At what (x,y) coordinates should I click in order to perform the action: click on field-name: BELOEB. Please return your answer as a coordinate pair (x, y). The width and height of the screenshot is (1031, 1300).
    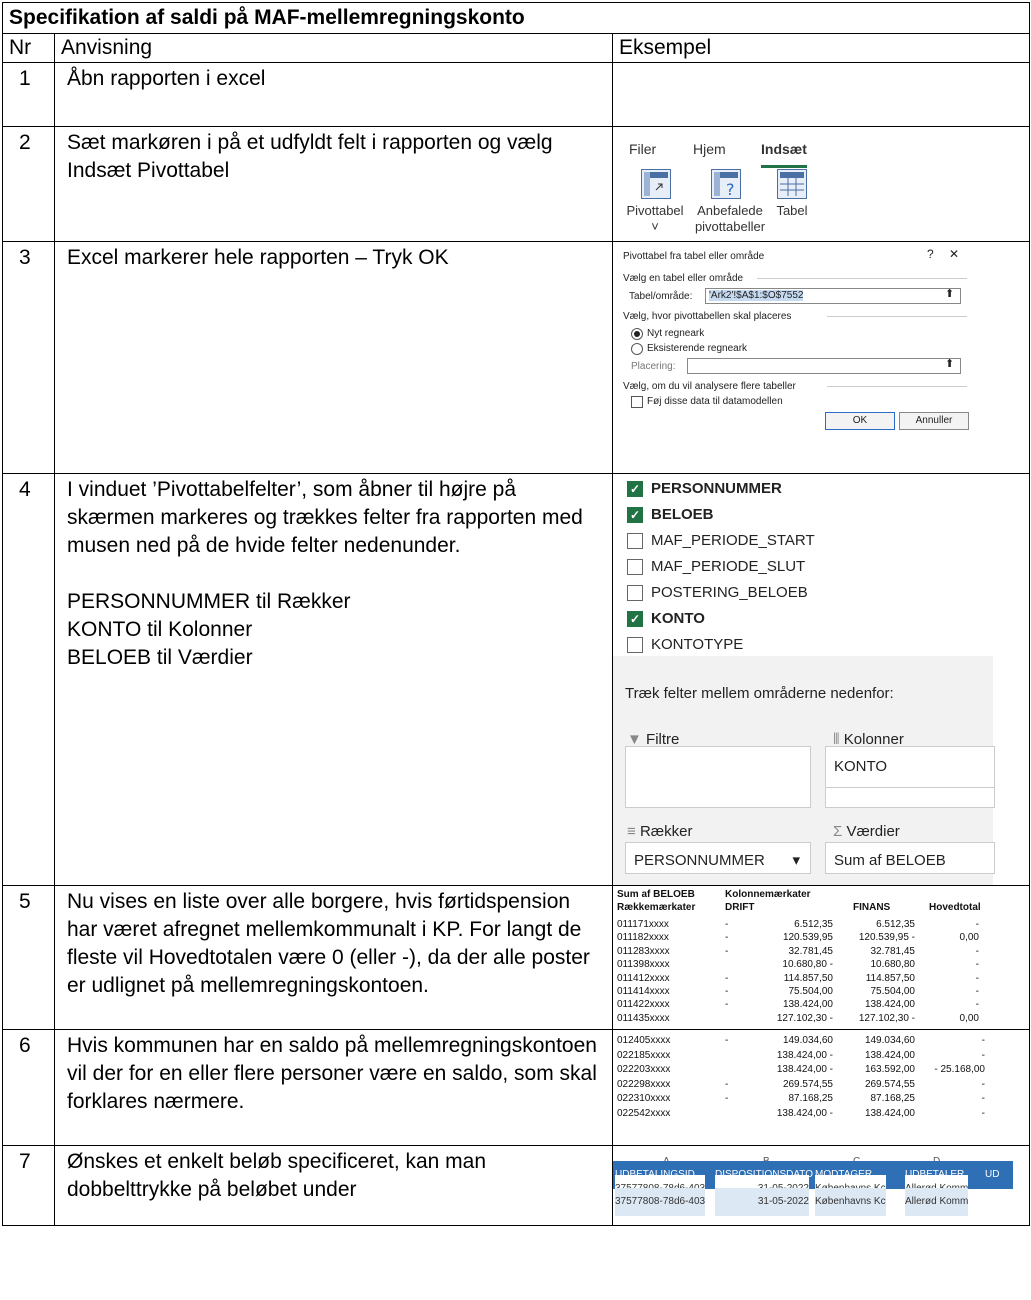
    Looking at the image, I should click on (682, 514).